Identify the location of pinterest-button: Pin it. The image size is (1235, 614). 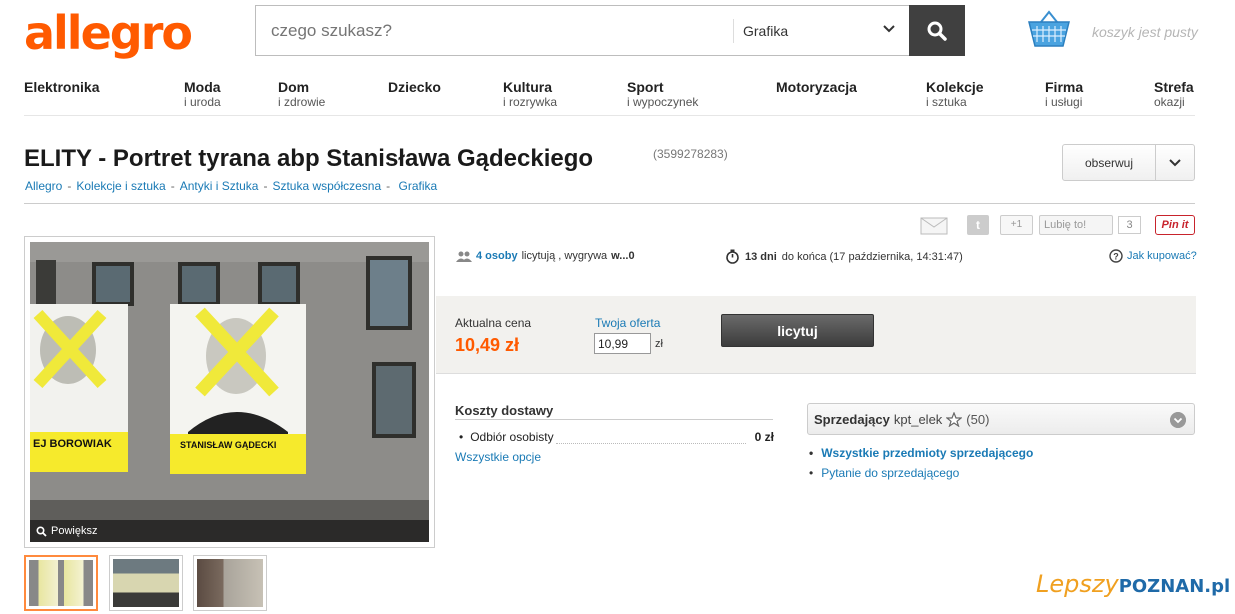
(1175, 225).